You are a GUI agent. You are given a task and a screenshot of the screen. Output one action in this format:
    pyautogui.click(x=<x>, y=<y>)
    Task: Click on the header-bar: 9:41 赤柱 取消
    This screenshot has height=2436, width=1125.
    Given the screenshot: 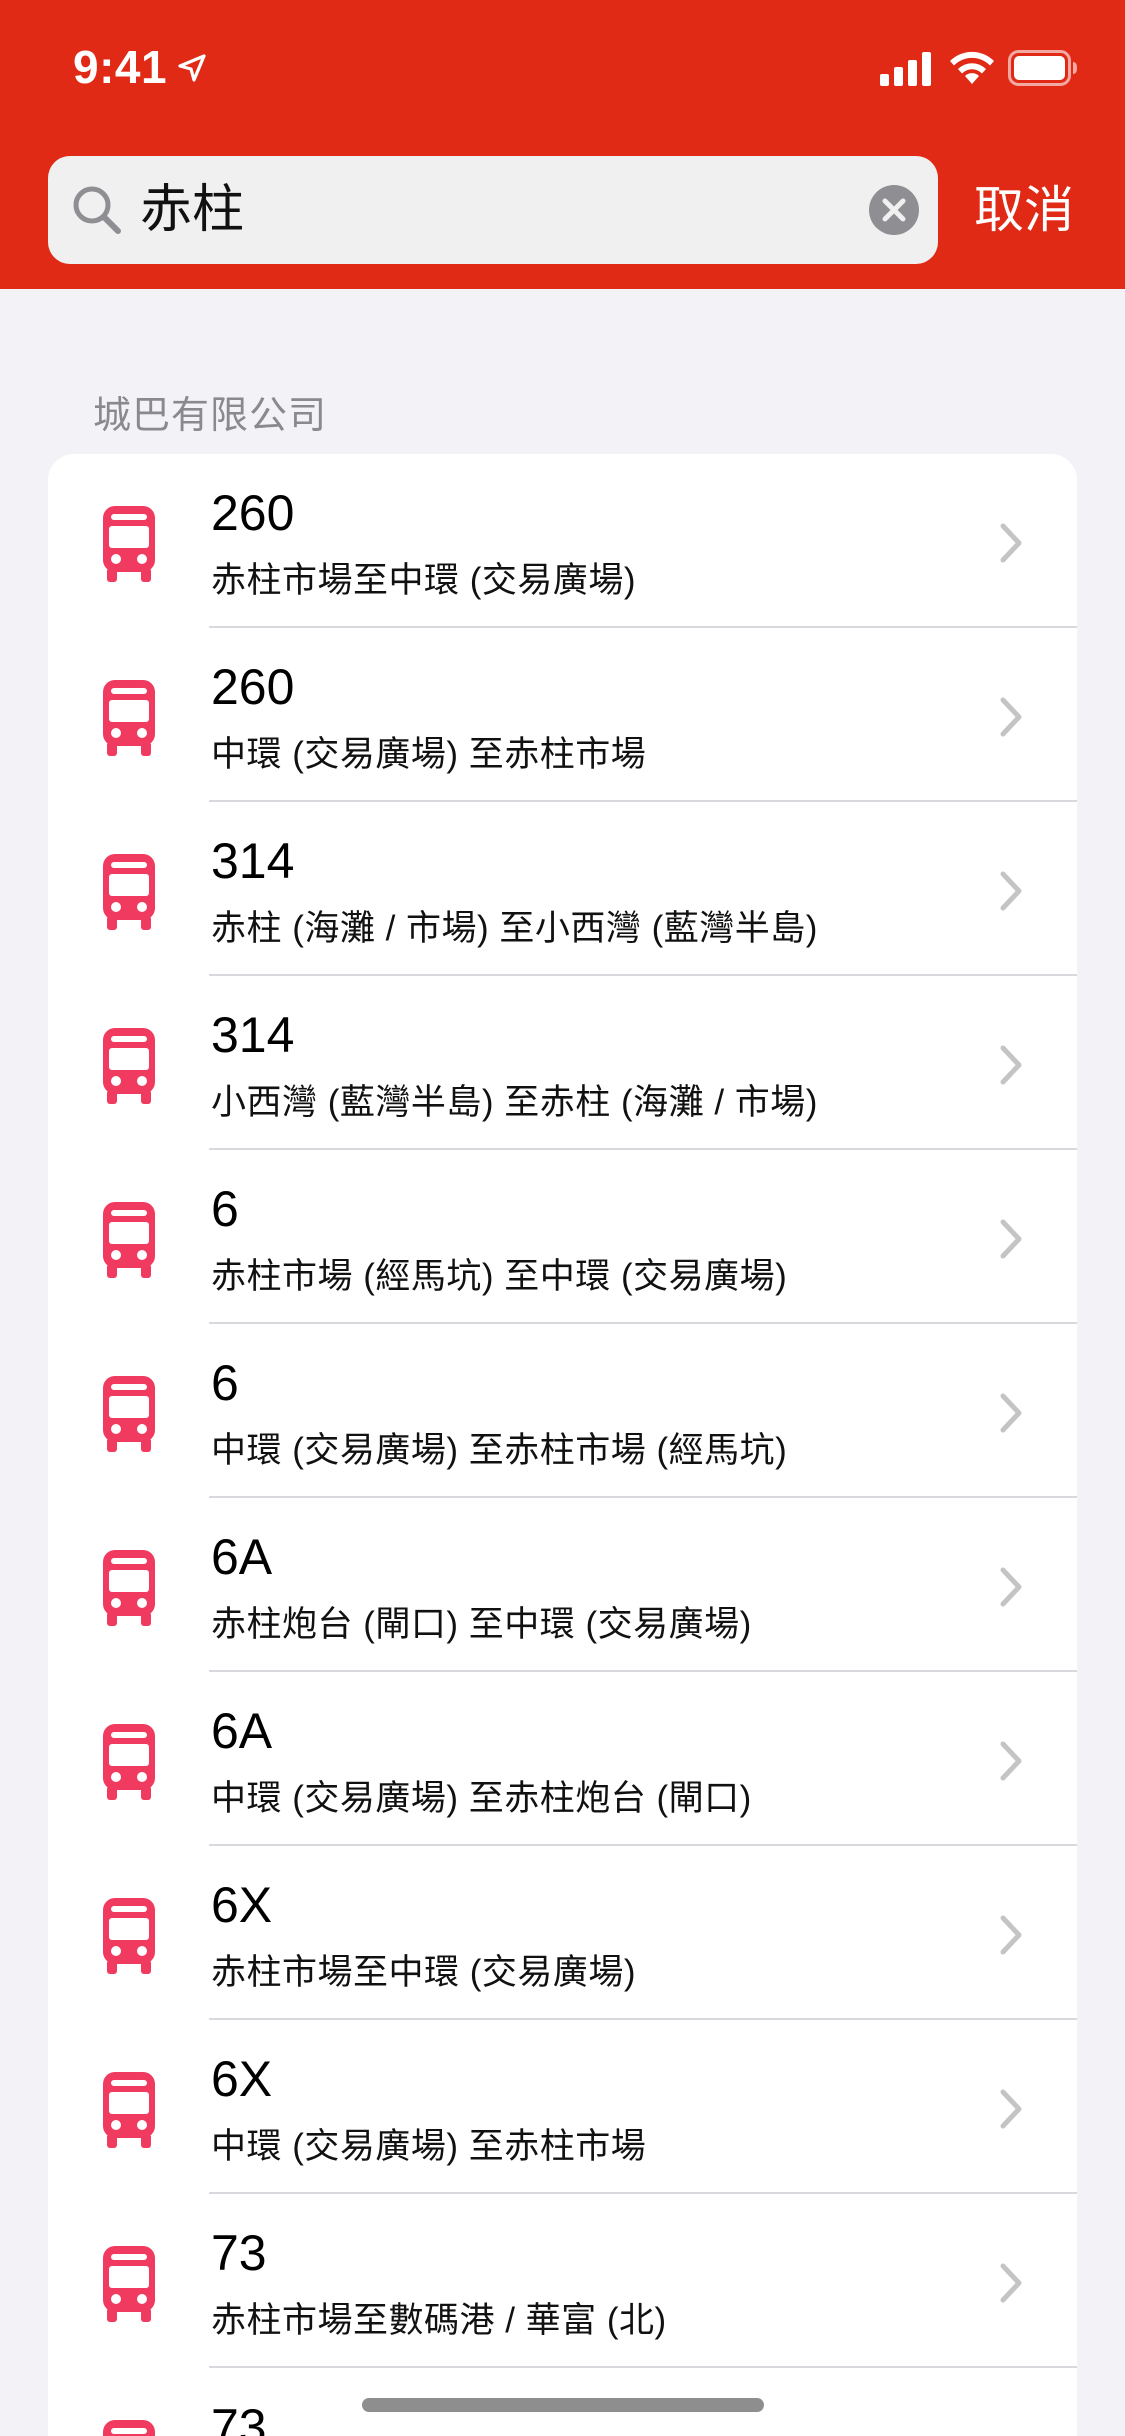 What is the action you would take?
    pyautogui.click(x=562, y=144)
    